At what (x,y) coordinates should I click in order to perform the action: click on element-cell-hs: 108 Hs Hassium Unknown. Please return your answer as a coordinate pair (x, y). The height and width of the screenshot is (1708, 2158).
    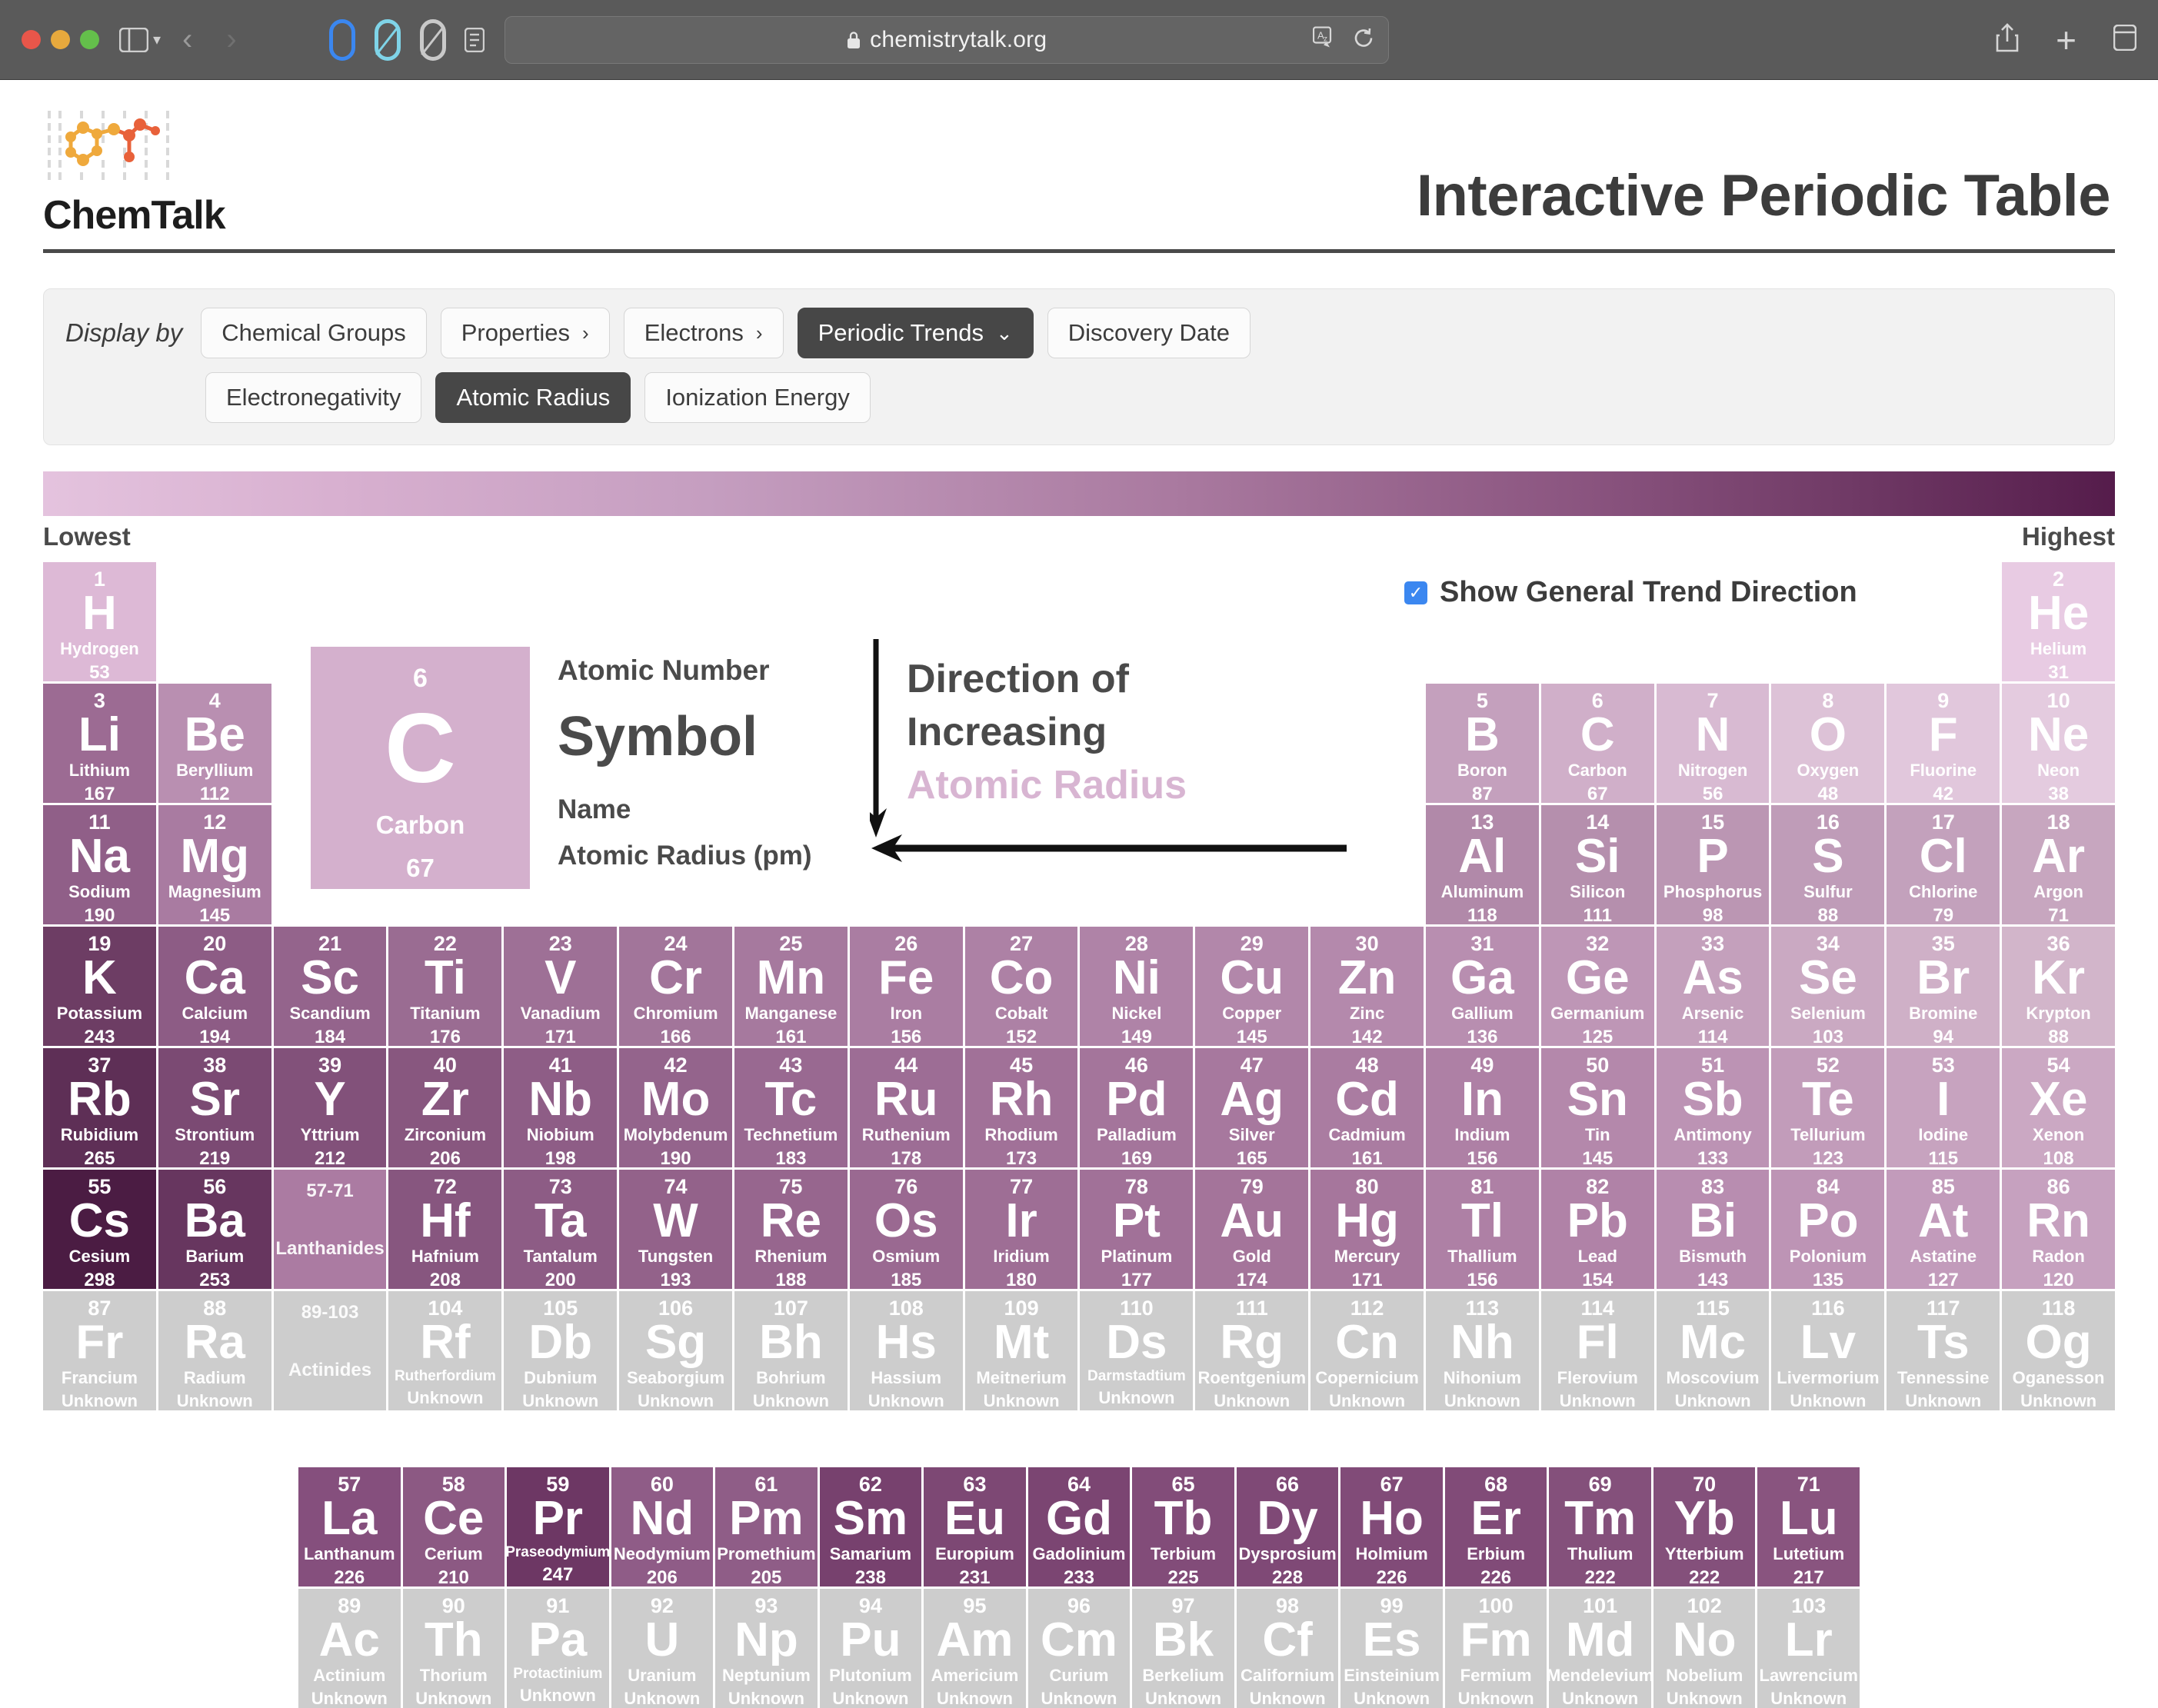
    Looking at the image, I should click on (906, 1350).